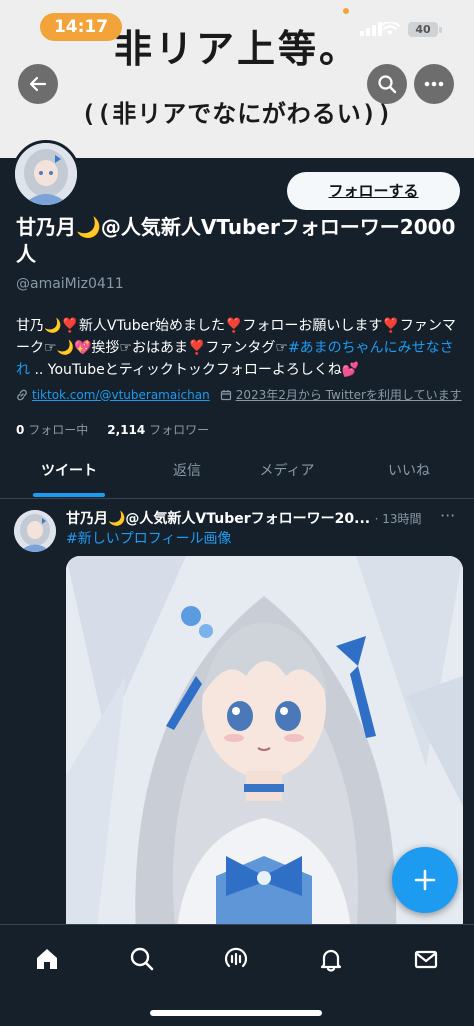 The width and height of the screenshot is (474, 1026). I want to click on back-button, so click(38, 84).